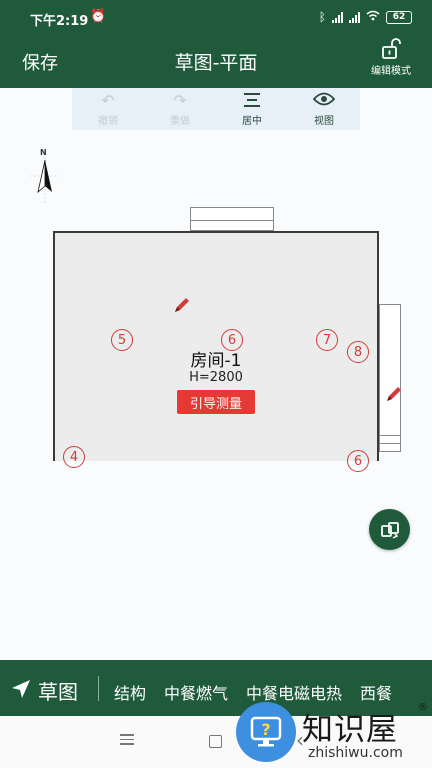 This screenshot has width=432, height=768. I want to click on category-item: 结构, so click(130, 692).